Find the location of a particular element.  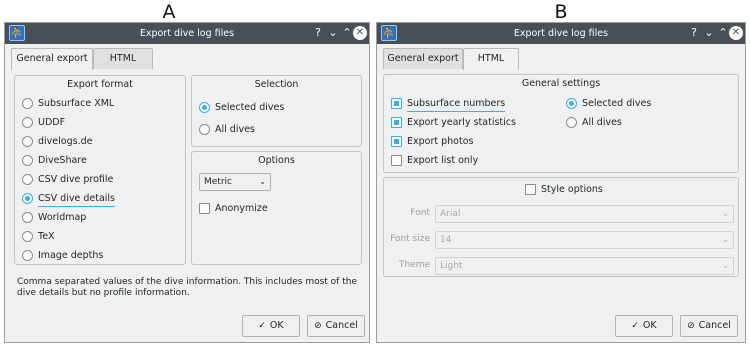

units-value: Metric is located at coordinates (218, 182).